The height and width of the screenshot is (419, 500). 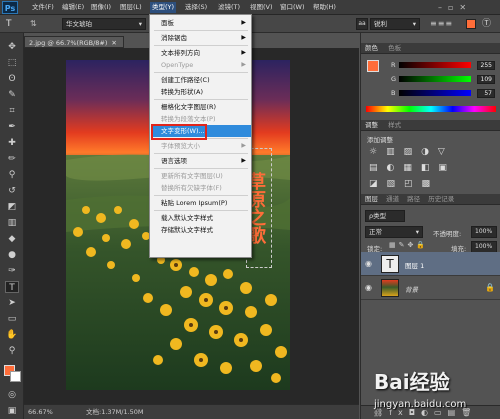 What do you see at coordinates (486, 65) in the screenshot?
I see `channel-value-input: 255` at bounding box center [486, 65].